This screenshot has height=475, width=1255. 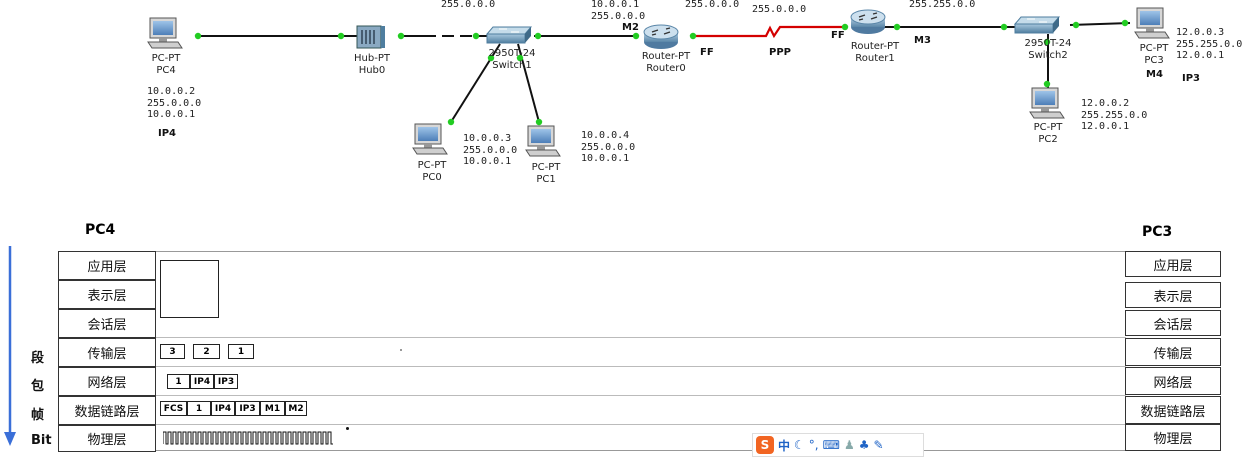 I want to click on pc2-gateway: 12.0.0.1, so click(x=1105, y=126).